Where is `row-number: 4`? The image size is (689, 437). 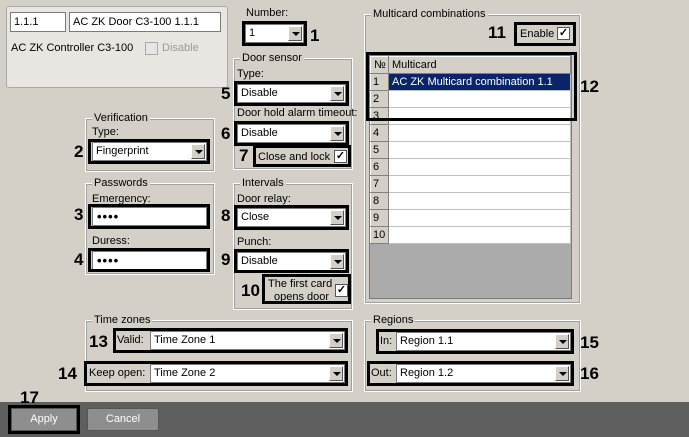
row-number: 4 is located at coordinates (379, 133).